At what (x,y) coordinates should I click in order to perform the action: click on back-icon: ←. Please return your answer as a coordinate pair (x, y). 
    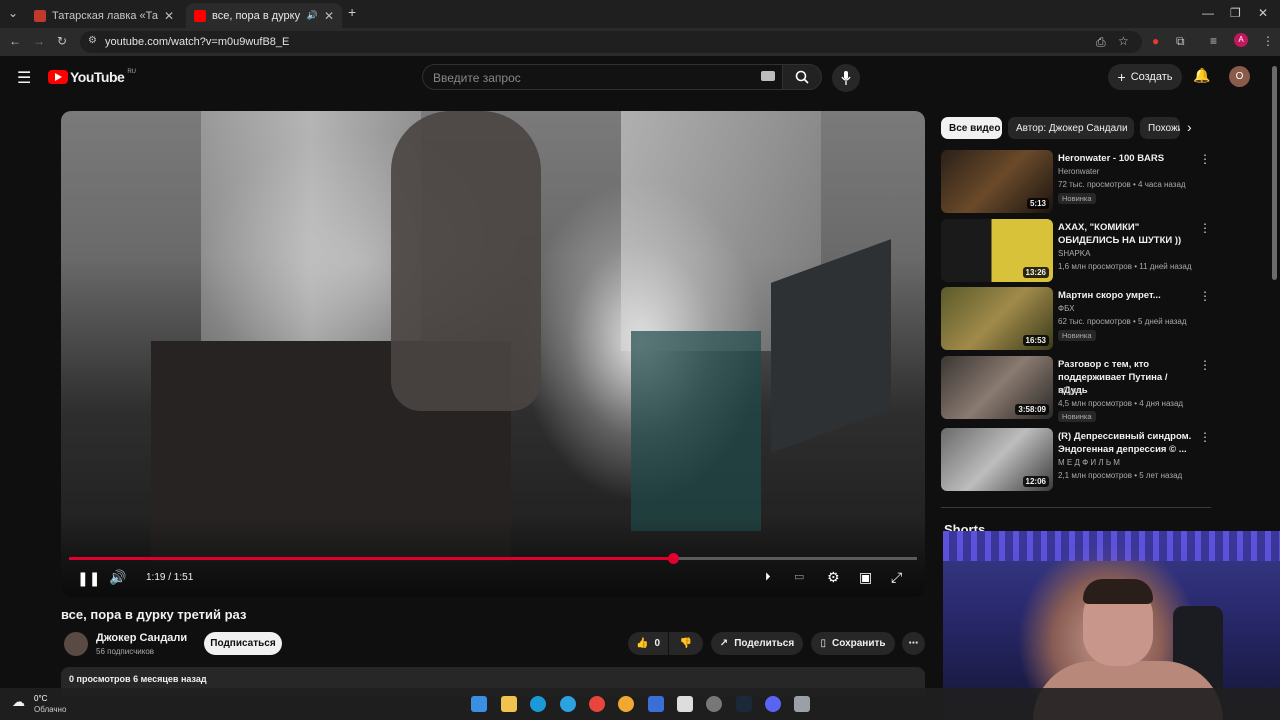
    Looking at the image, I should click on (15, 41).